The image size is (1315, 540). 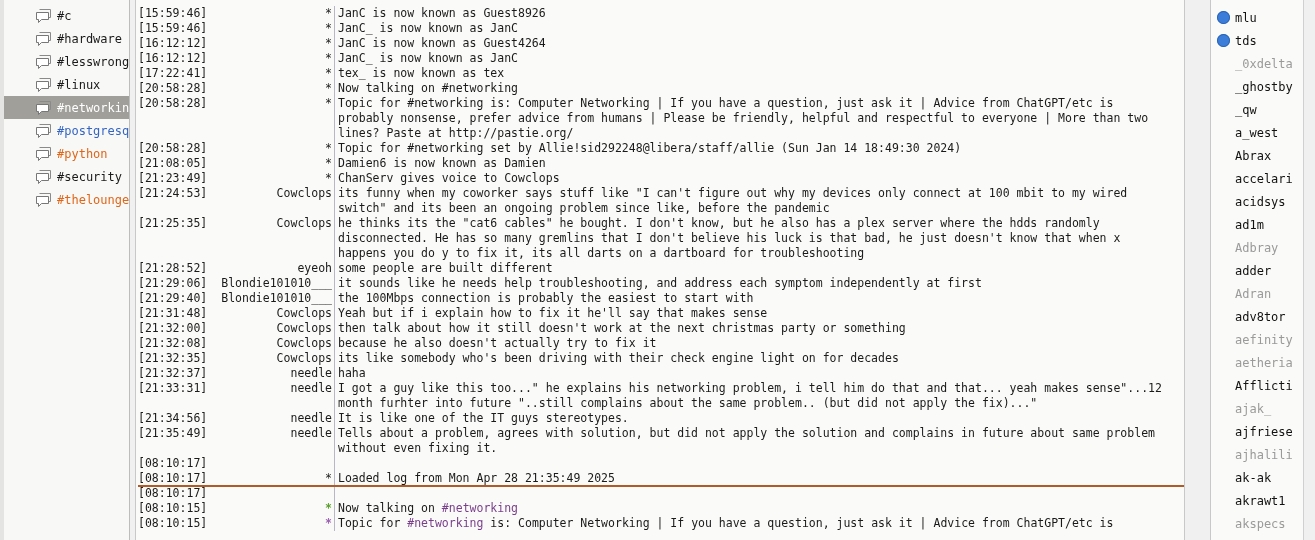 What do you see at coordinates (173, 389) in the screenshot?
I see `timestamp: [21:33:31]` at bounding box center [173, 389].